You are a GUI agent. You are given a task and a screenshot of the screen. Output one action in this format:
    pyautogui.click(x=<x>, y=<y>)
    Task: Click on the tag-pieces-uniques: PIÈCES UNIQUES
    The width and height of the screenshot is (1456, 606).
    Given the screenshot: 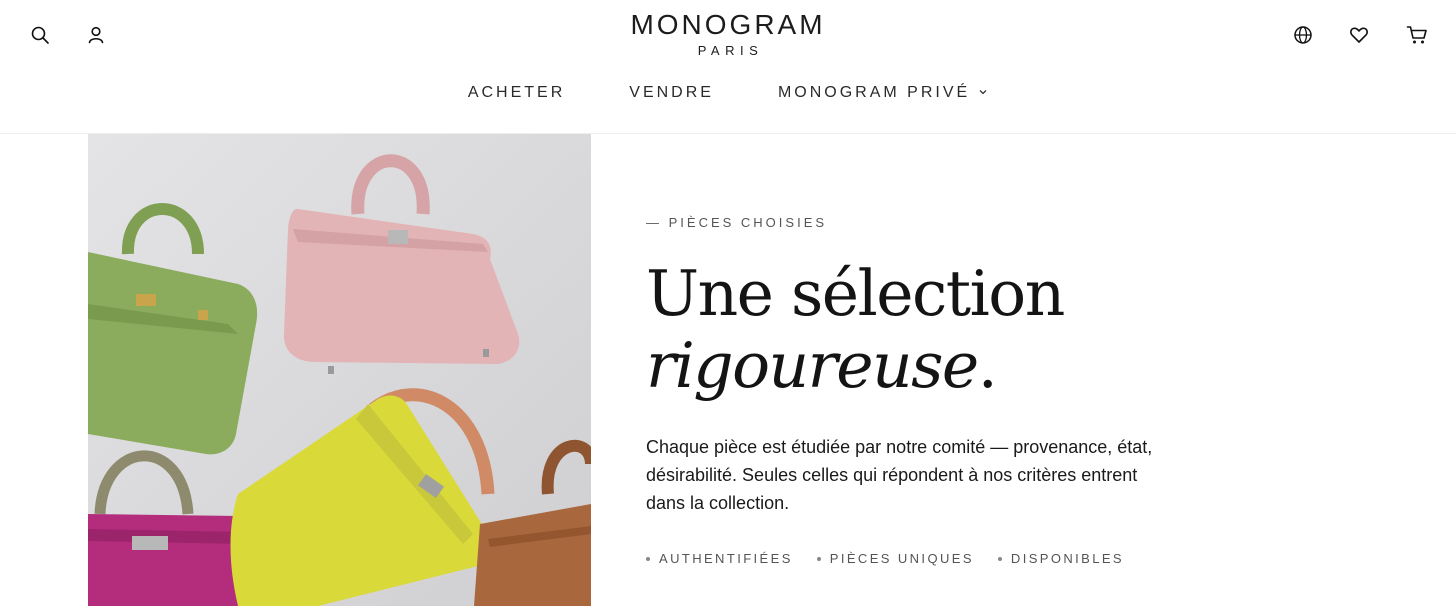 What is the action you would take?
    pyautogui.click(x=895, y=558)
    